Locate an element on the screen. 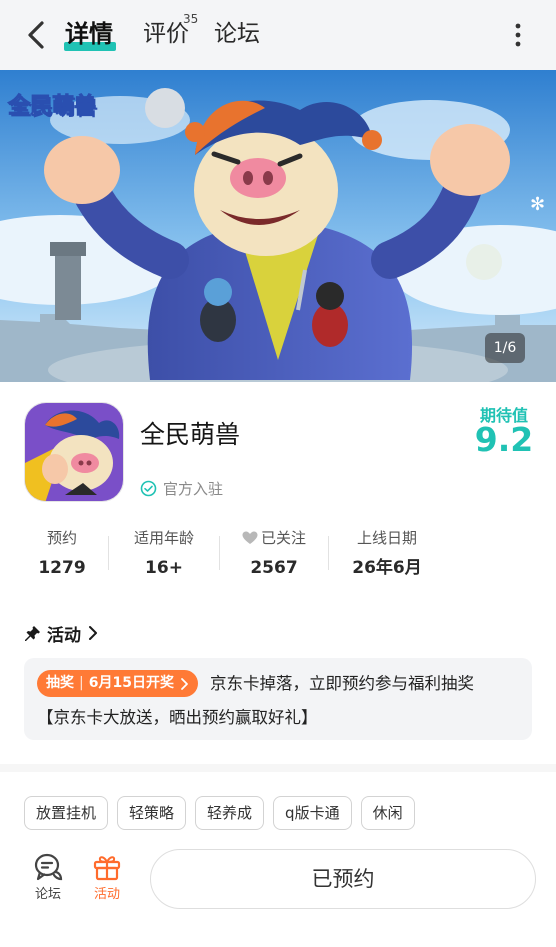  activity-text-line2: 【京东卡大放送，晒出预约赢取好礼】 is located at coordinates (177, 717).